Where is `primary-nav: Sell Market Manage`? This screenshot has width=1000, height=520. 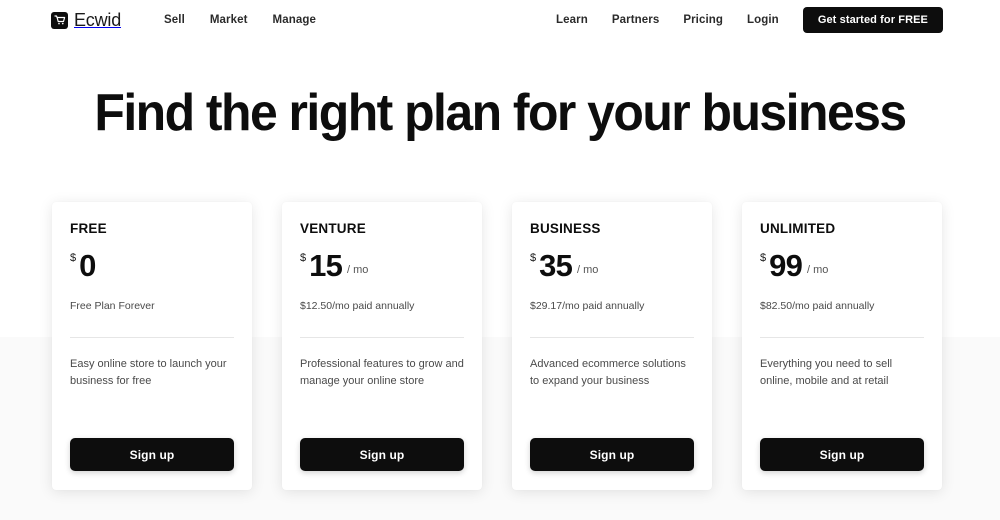 primary-nav: Sell Market Manage is located at coordinates (240, 20).